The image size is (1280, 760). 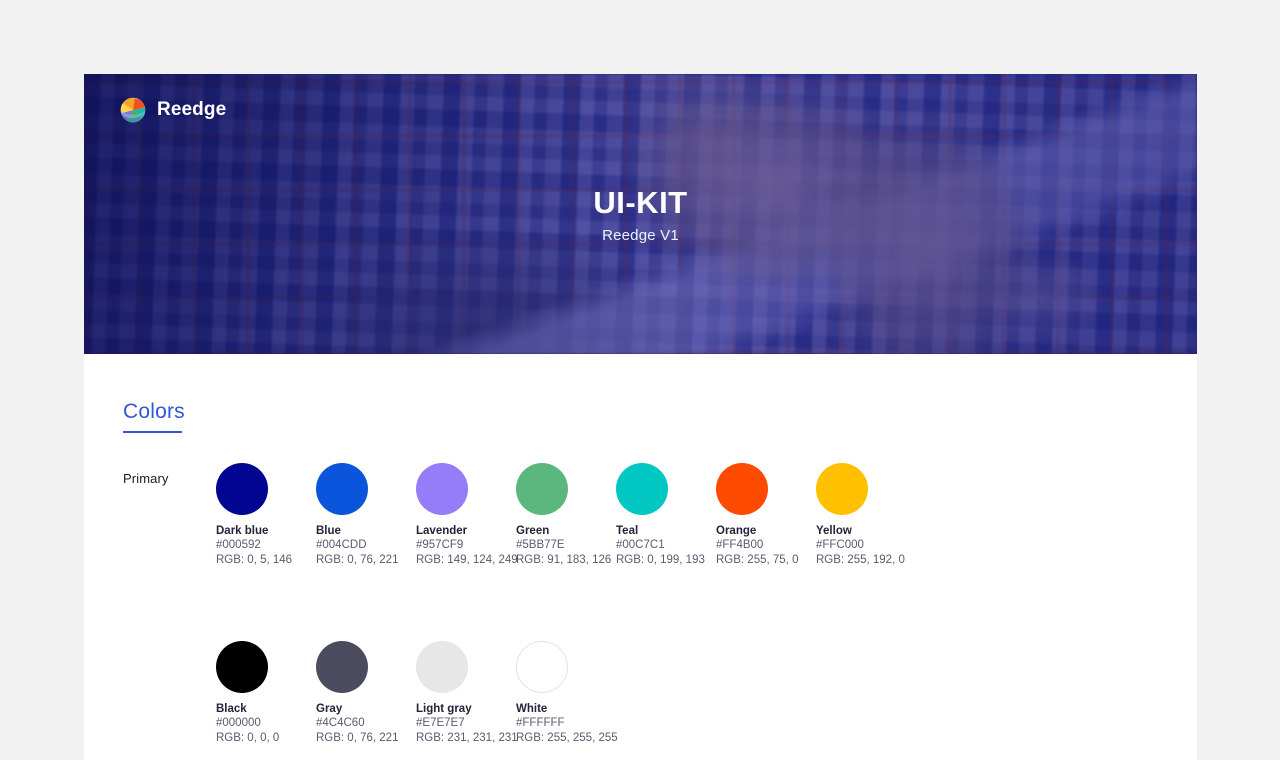 What do you see at coordinates (611, 724) in the screenshot?
I see `swatch-meta: White #FFFFFF RGB: 255, 255, 255` at bounding box center [611, 724].